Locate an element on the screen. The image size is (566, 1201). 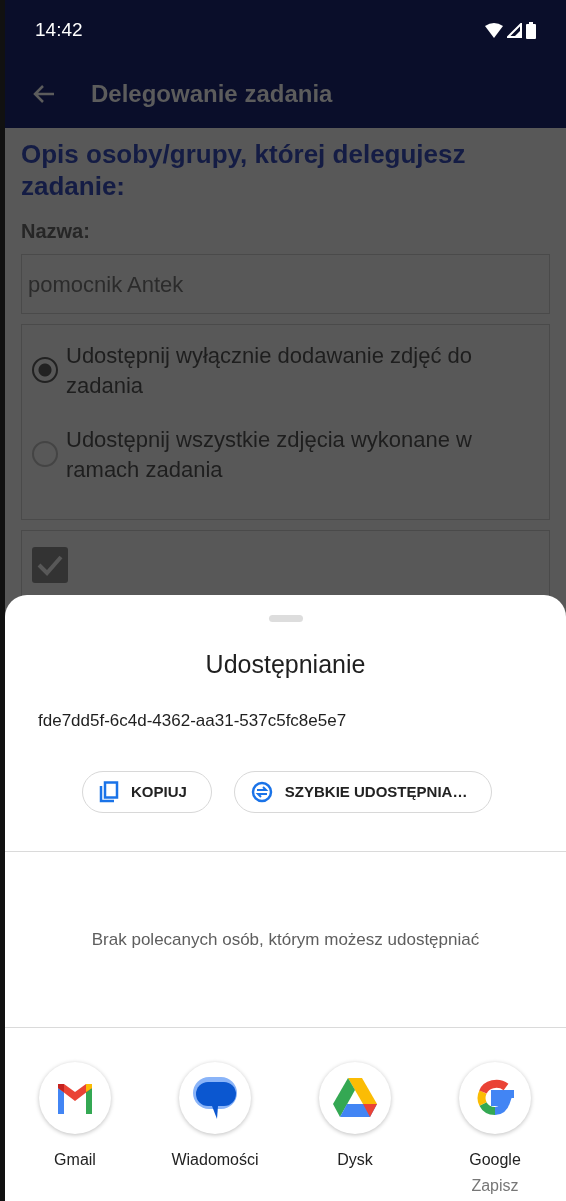
consent-checkbox is located at coordinates (50, 565).